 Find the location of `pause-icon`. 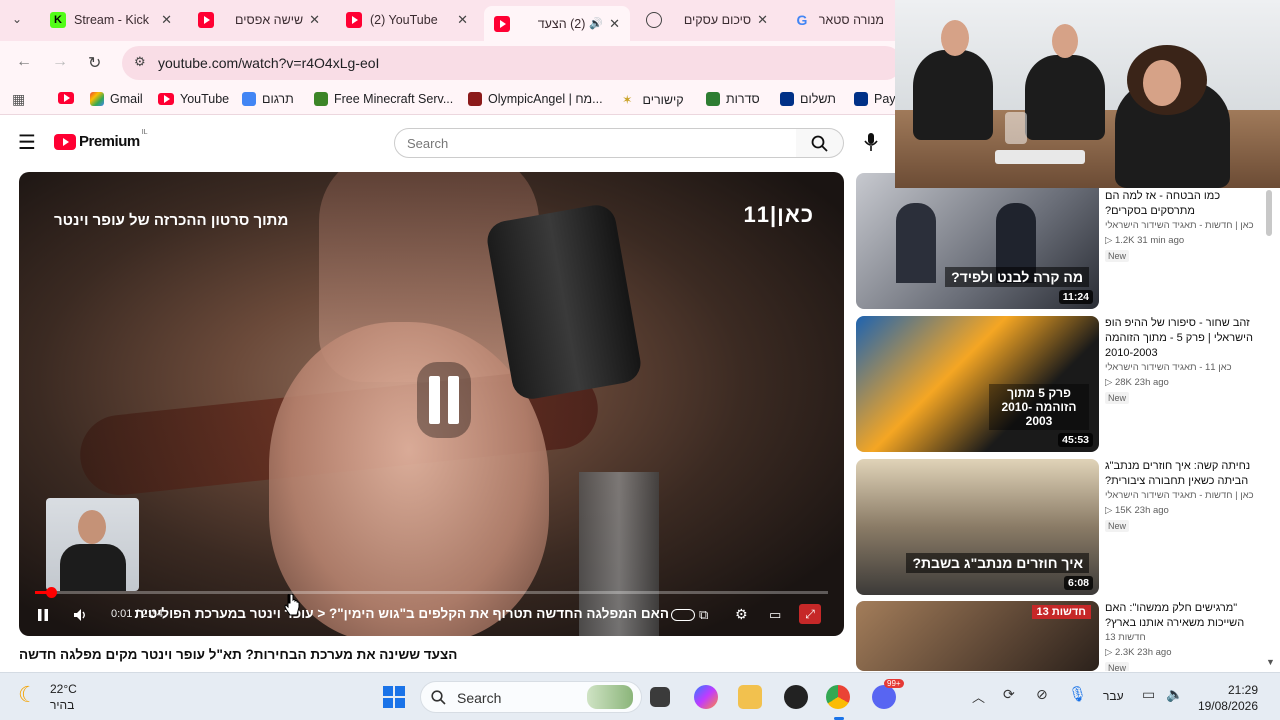

pause-icon is located at coordinates (43, 615).